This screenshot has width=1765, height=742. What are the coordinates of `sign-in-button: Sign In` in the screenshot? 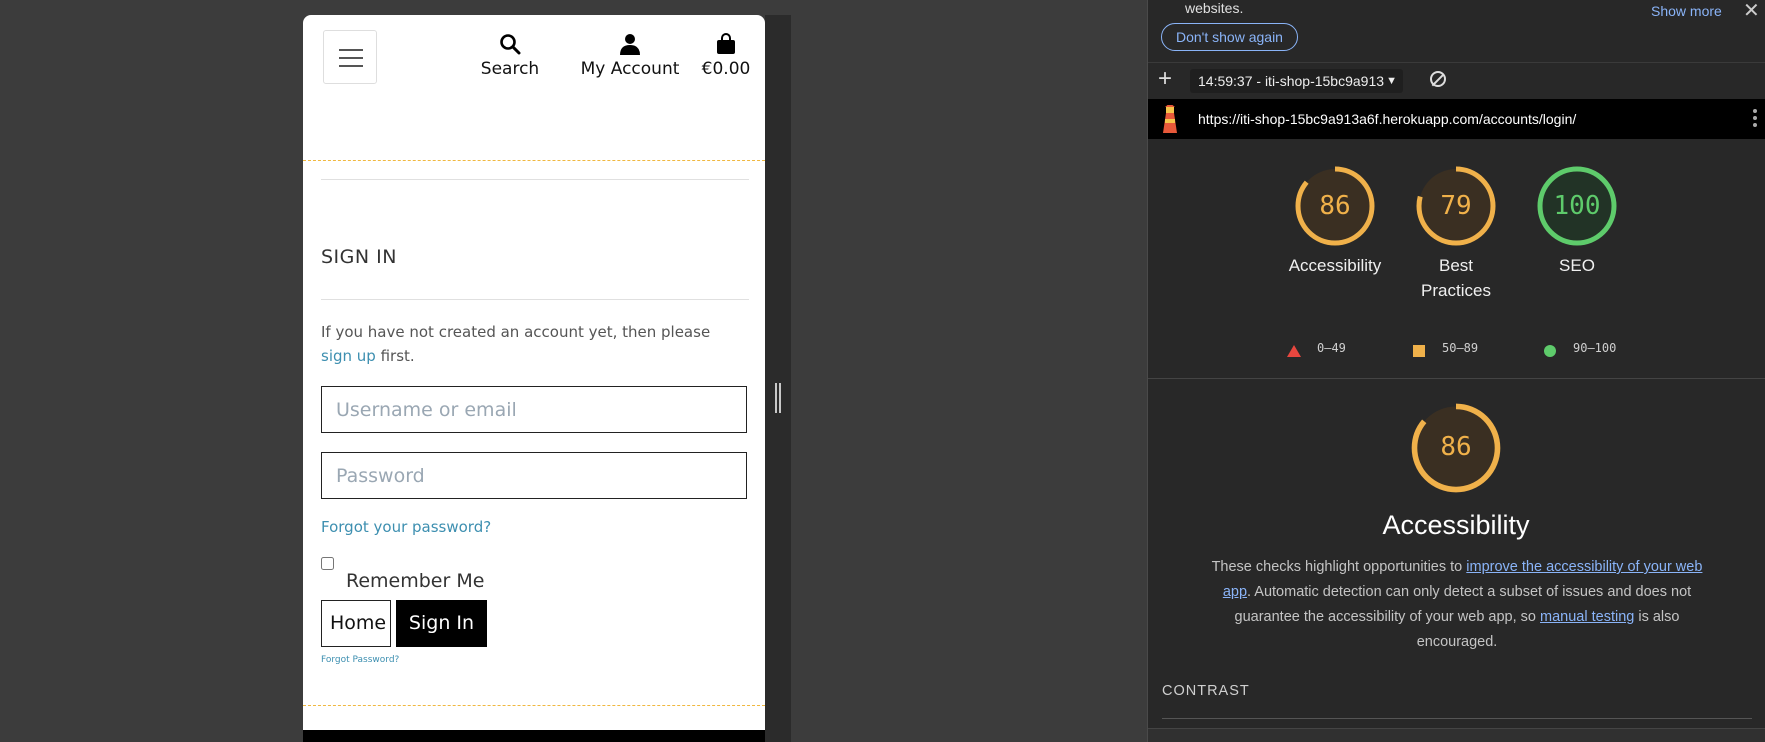 It's located at (441, 623).